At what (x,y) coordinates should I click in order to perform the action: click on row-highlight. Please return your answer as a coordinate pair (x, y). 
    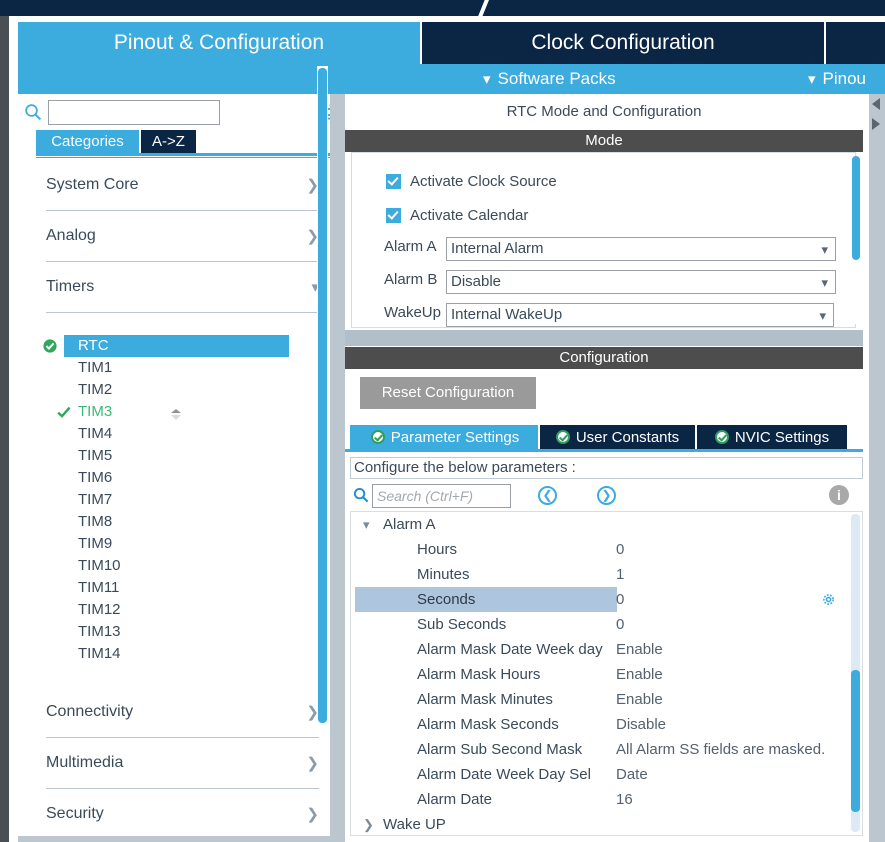
    Looking at the image, I should click on (486, 599).